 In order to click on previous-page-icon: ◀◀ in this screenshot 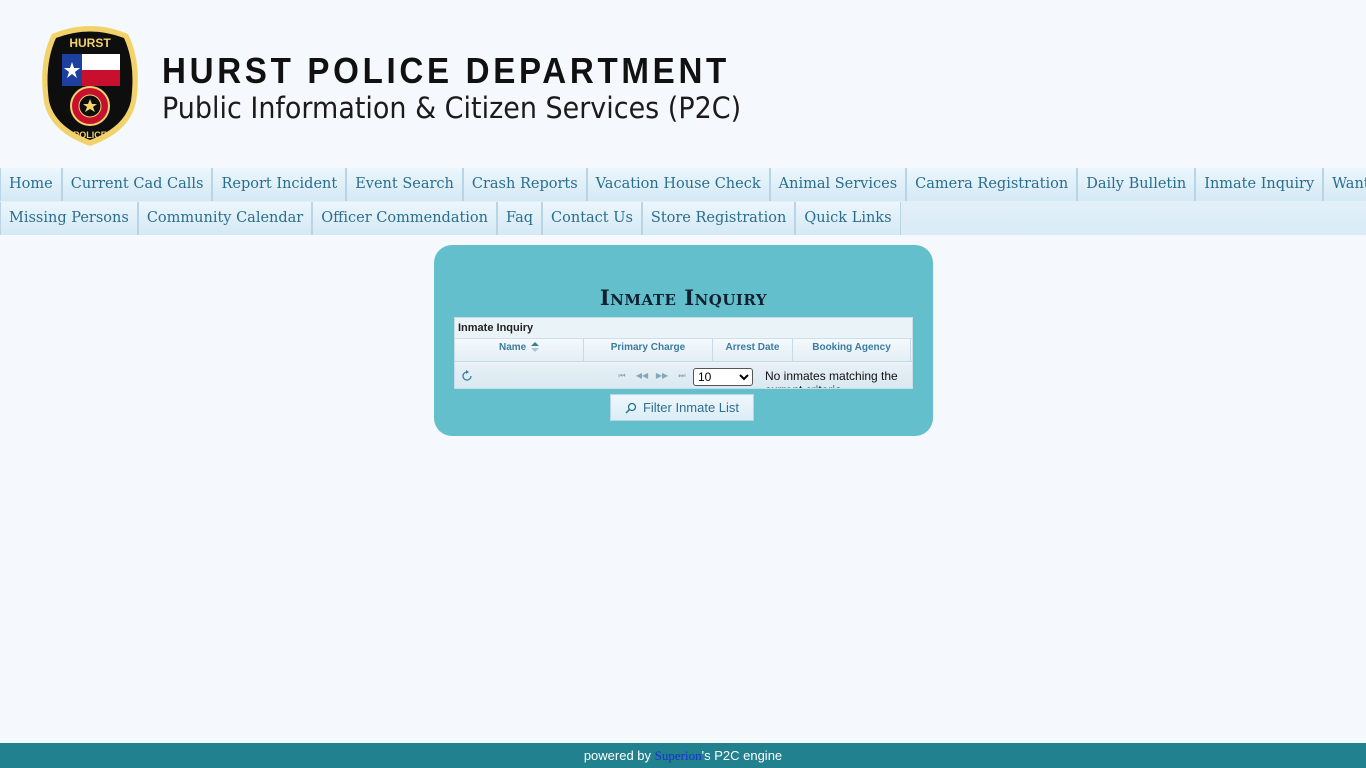, I will do `click(642, 376)`.